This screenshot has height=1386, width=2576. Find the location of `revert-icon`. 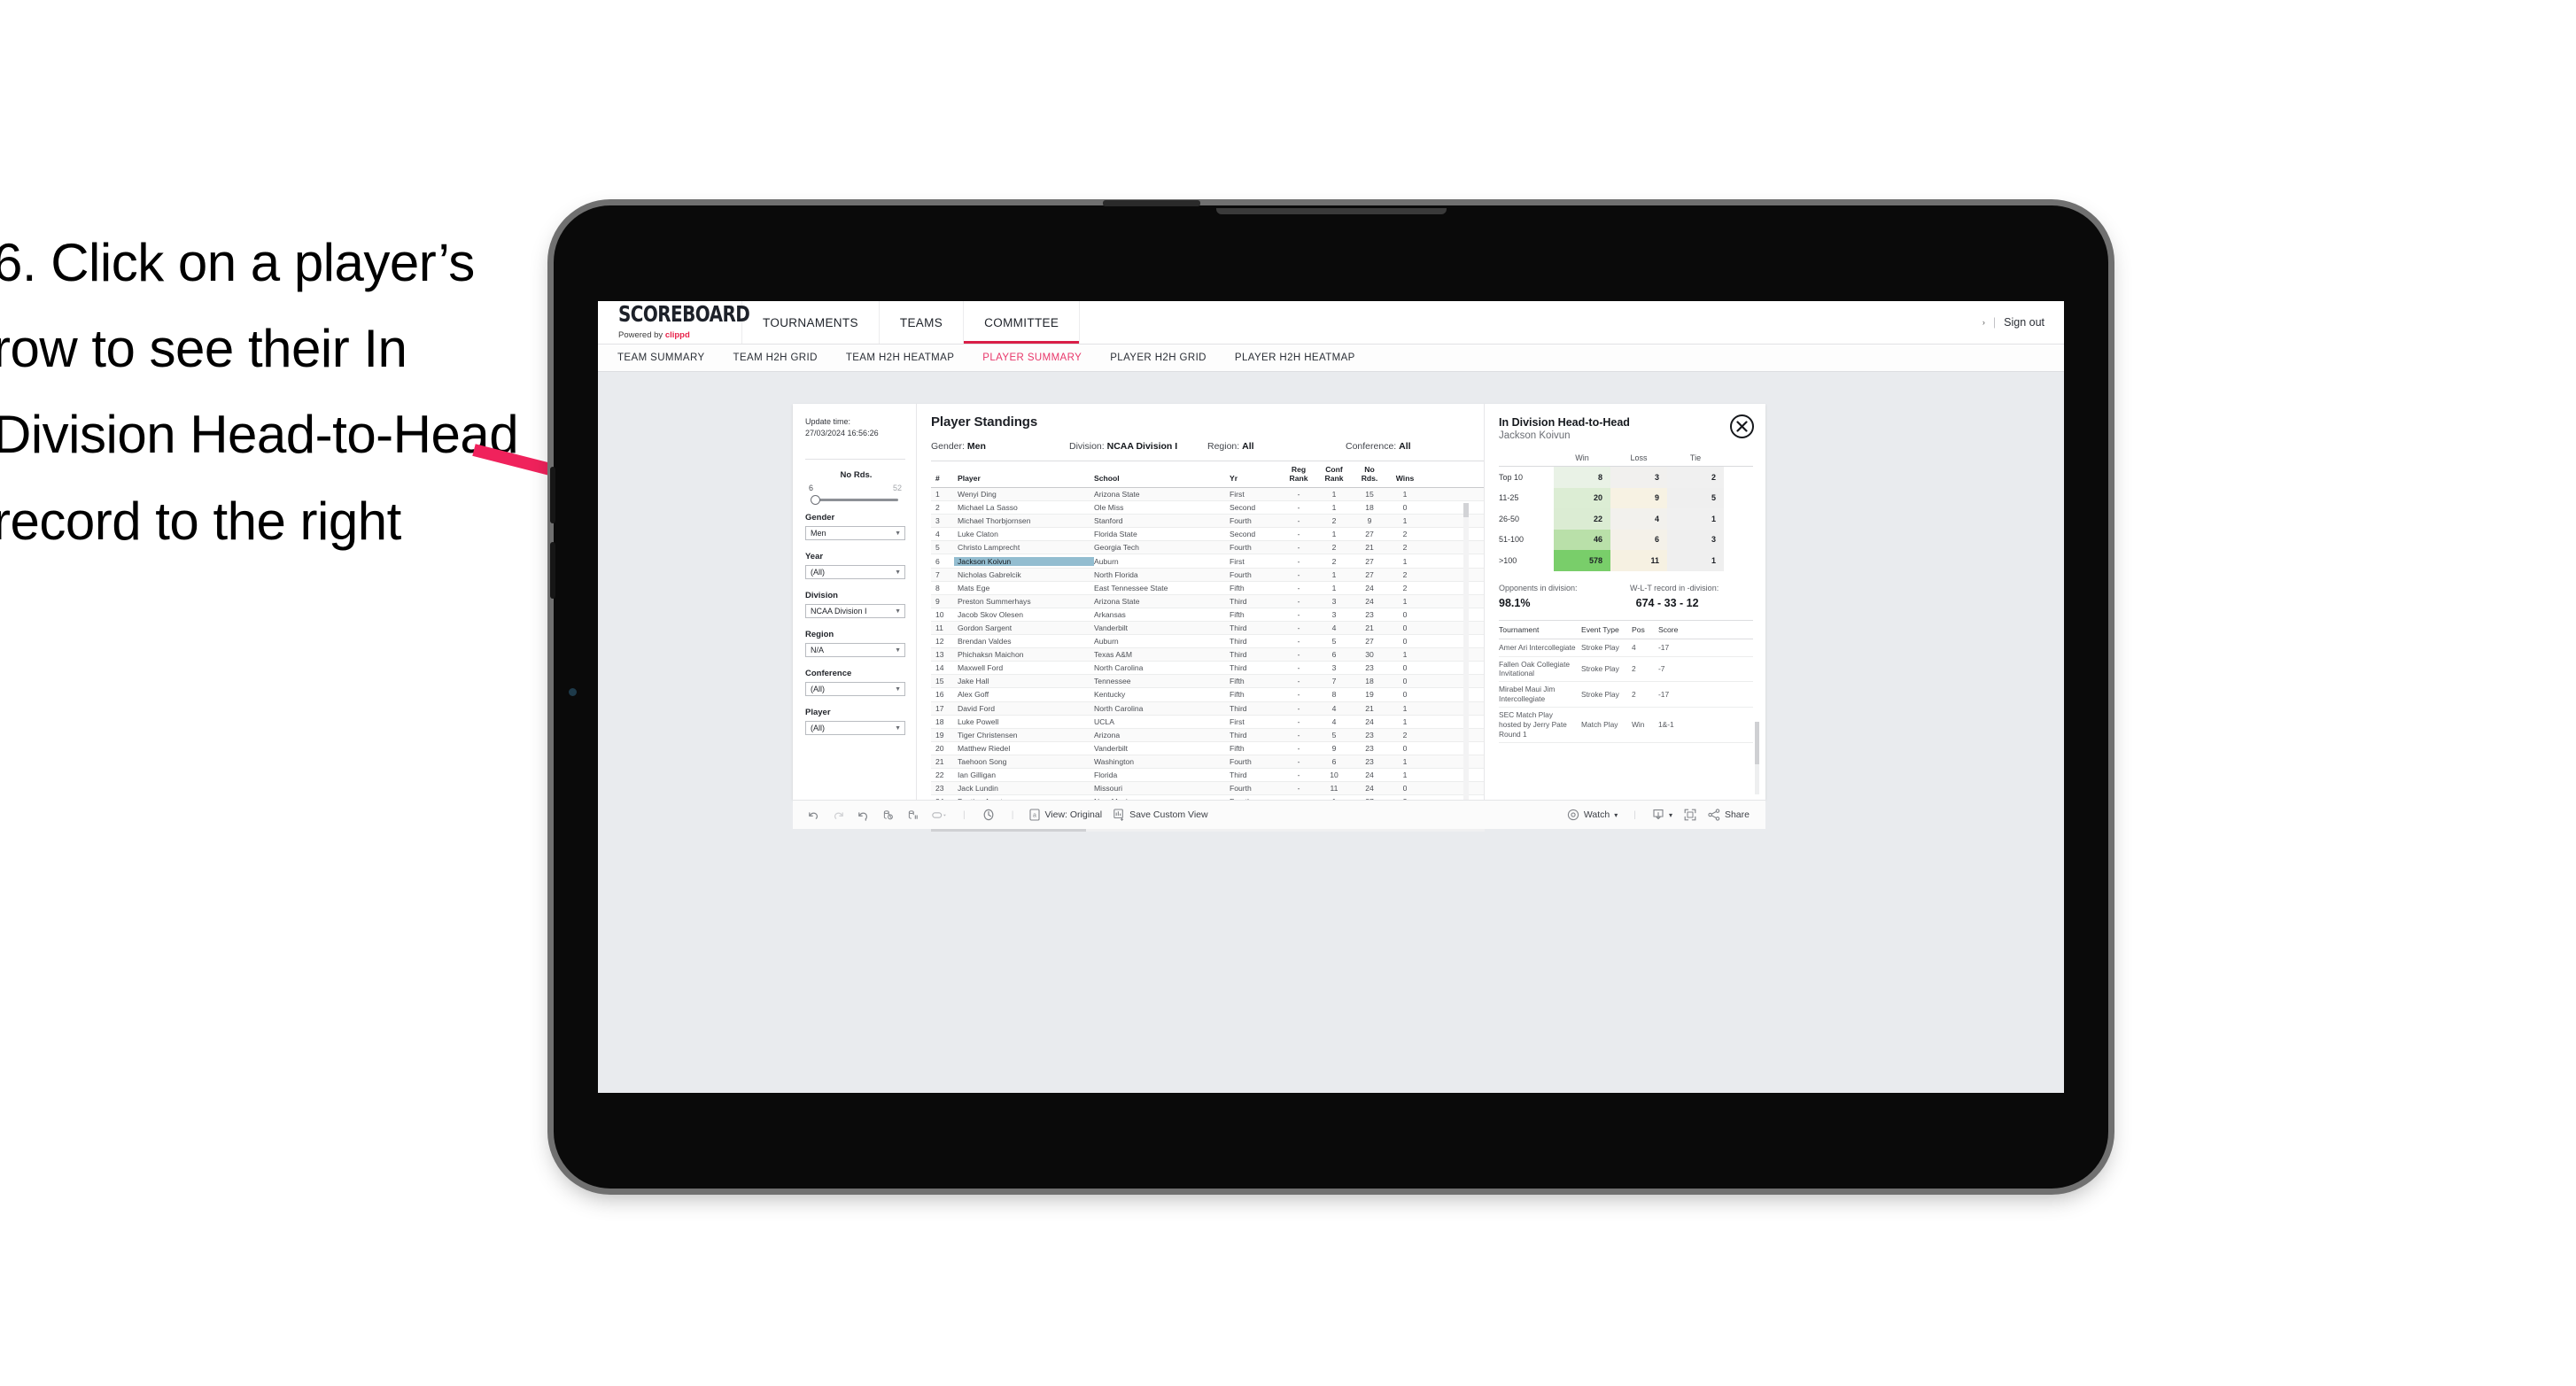

revert-icon is located at coordinates (863, 816).